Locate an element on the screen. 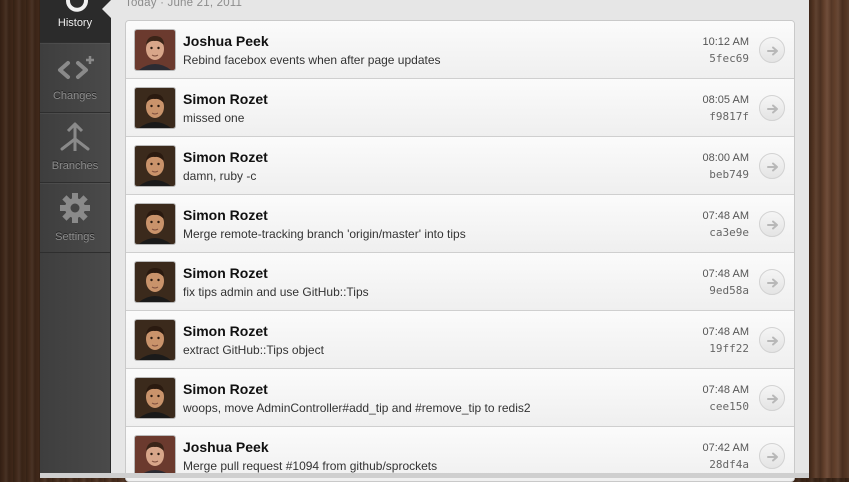 This screenshot has width=849, height=482. gear-icon is located at coordinates (75, 208).